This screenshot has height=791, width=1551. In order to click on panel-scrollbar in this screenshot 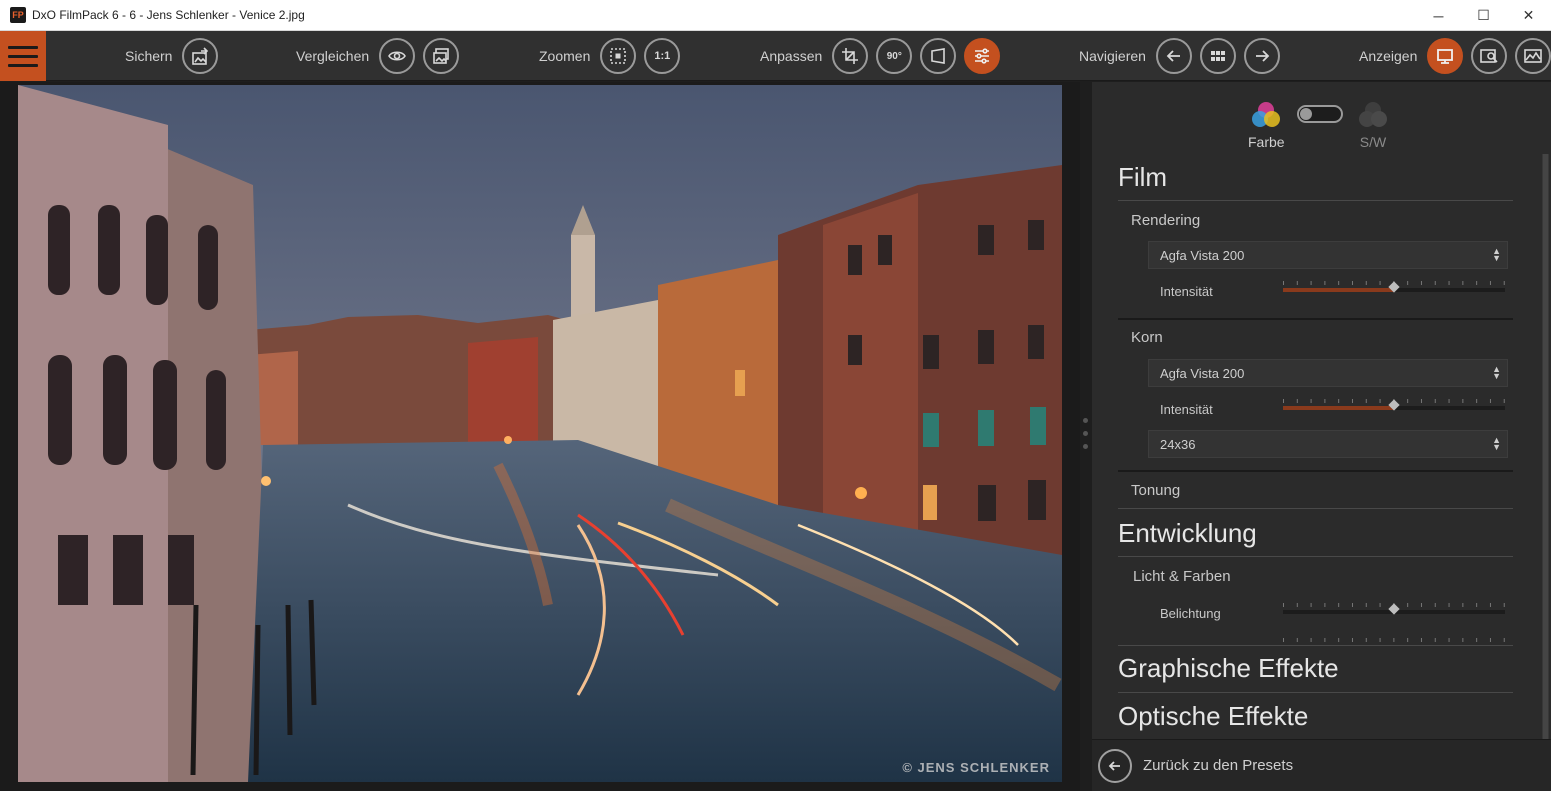, I will do `click(1545, 449)`.